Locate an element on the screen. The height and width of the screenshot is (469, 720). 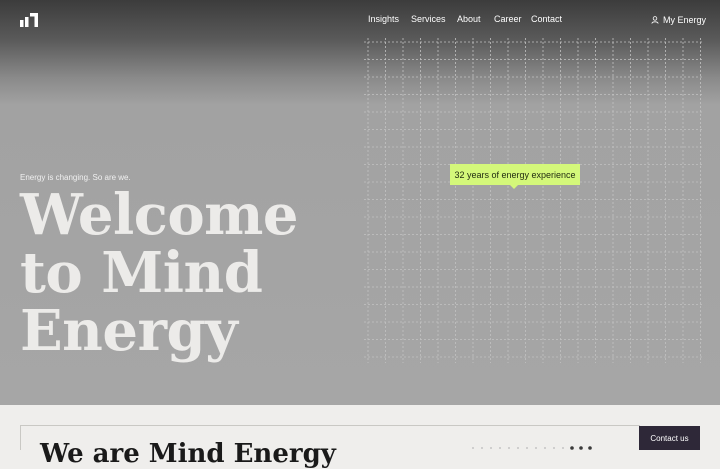
section-border is located at coordinates (20, 437).